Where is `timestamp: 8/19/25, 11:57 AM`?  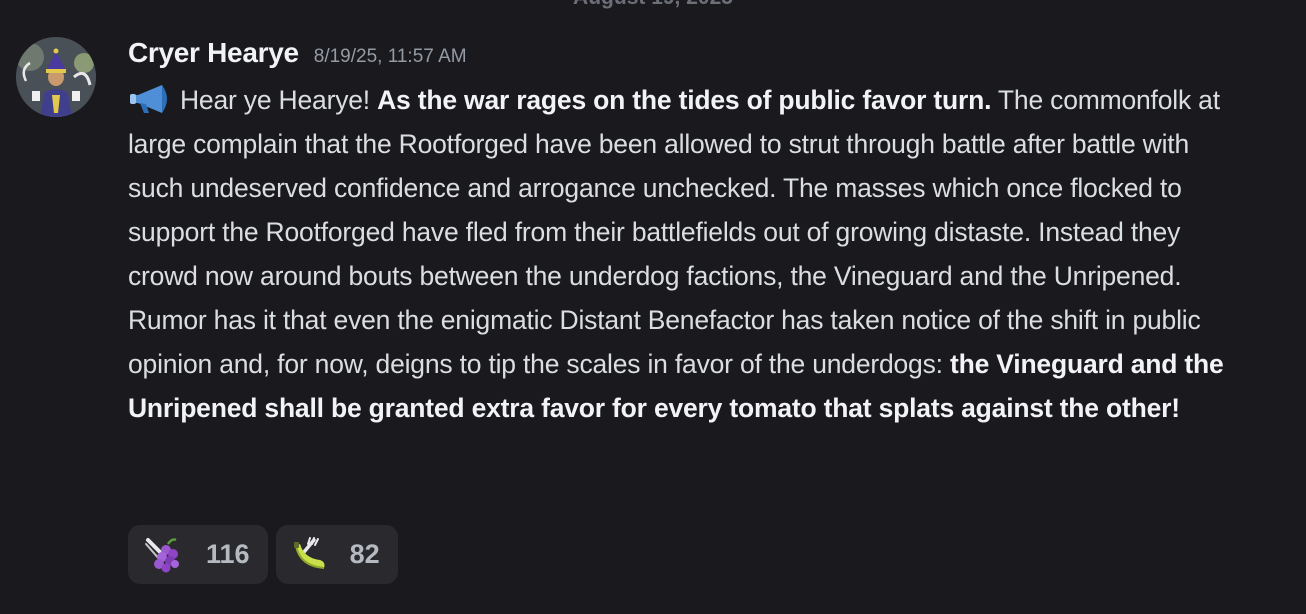
timestamp: 8/19/25, 11:57 AM is located at coordinates (390, 57).